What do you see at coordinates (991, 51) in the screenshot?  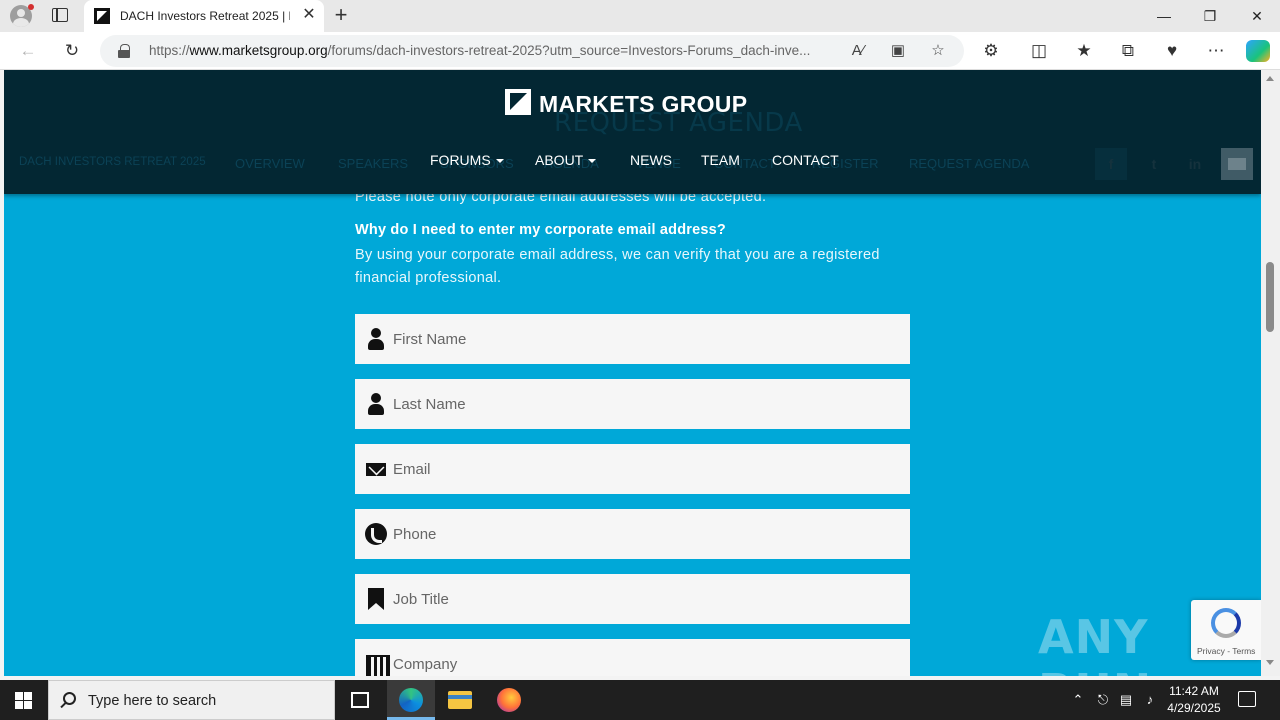 I see `extensions-icon: ⚙` at bounding box center [991, 51].